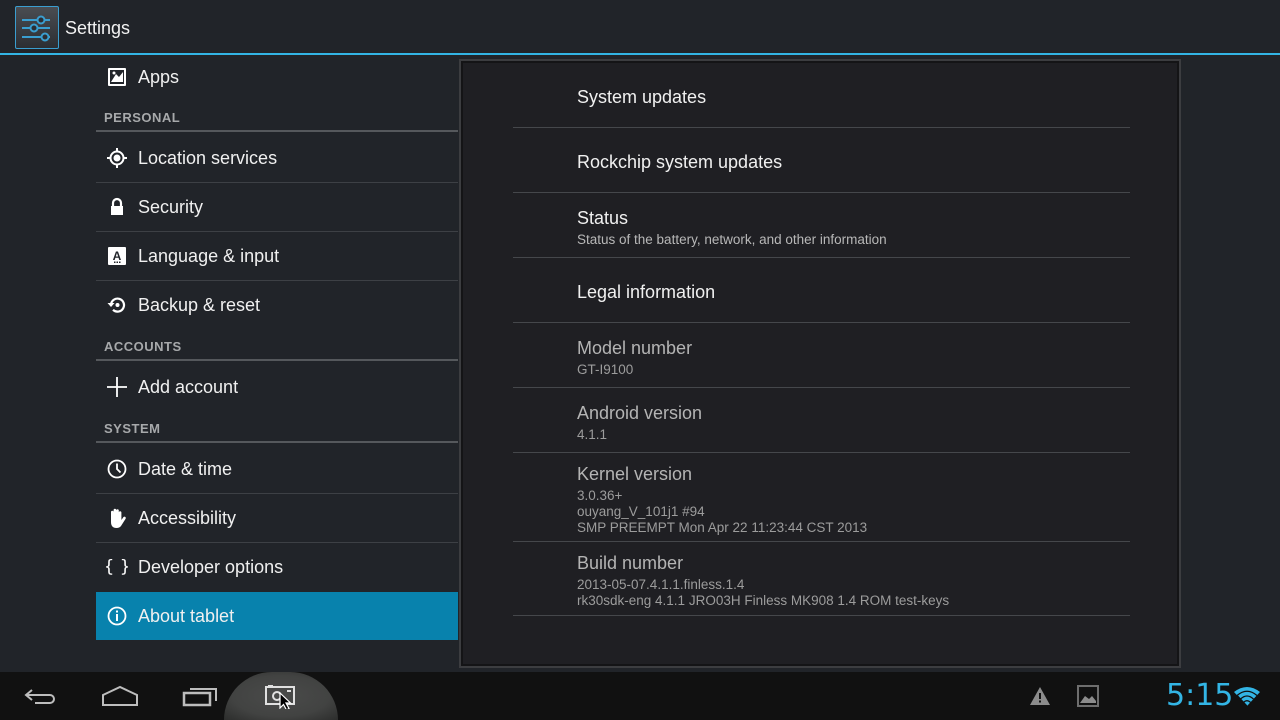 The image size is (1280, 720). What do you see at coordinates (117, 305) in the screenshot?
I see `backup-icon` at bounding box center [117, 305].